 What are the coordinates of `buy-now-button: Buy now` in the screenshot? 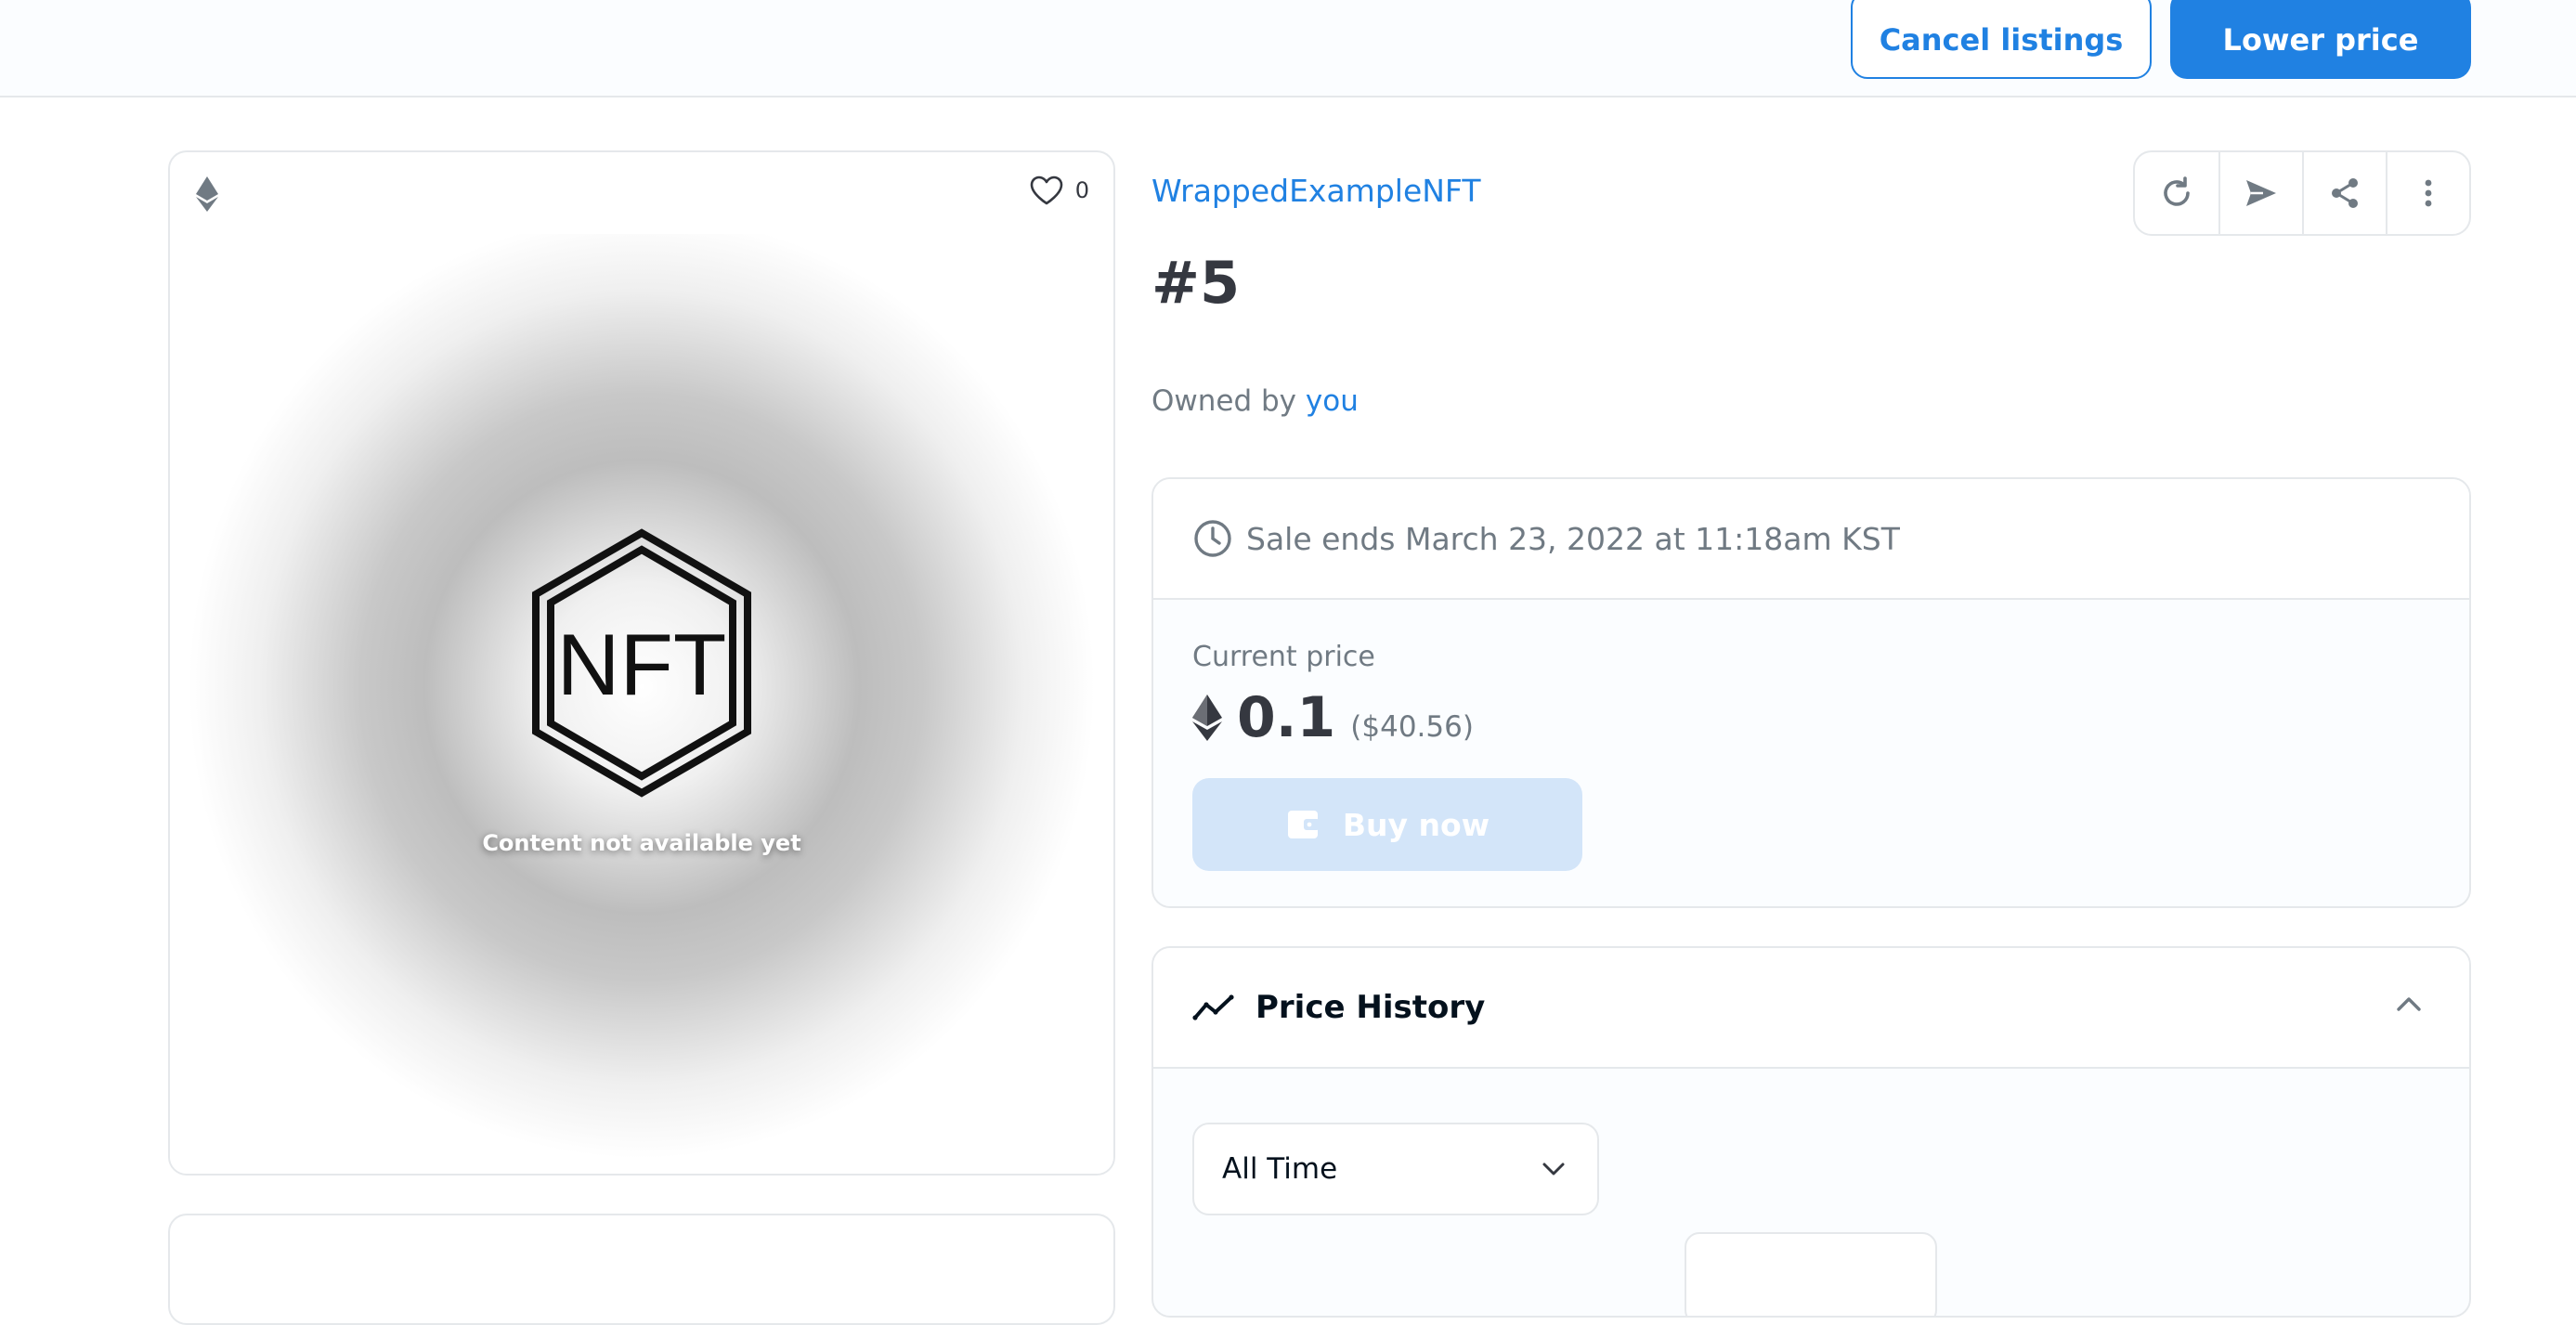 It's located at (1387, 824).